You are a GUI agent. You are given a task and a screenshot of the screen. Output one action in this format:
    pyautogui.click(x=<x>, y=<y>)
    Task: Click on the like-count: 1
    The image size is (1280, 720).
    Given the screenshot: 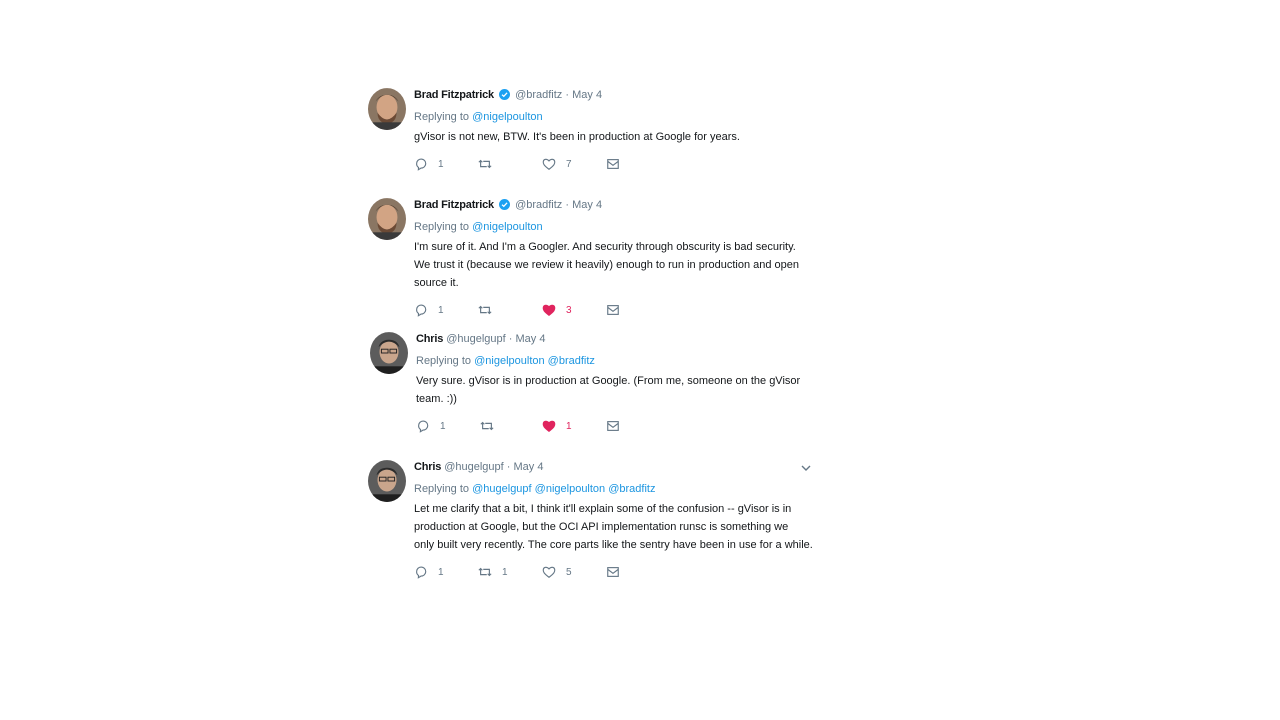 What is the action you would take?
    pyautogui.click(x=569, y=426)
    